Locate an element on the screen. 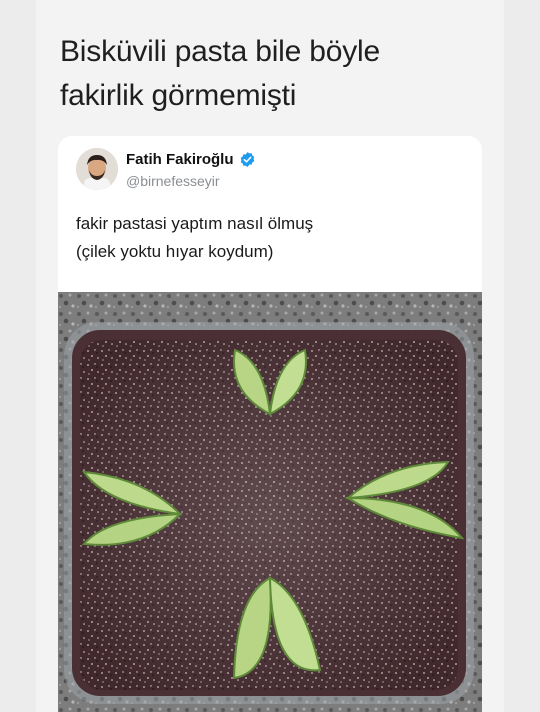 The height and width of the screenshot is (712, 540). headline-line-1: Bisküvili pasta bile böyle is located at coordinates (220, 51).